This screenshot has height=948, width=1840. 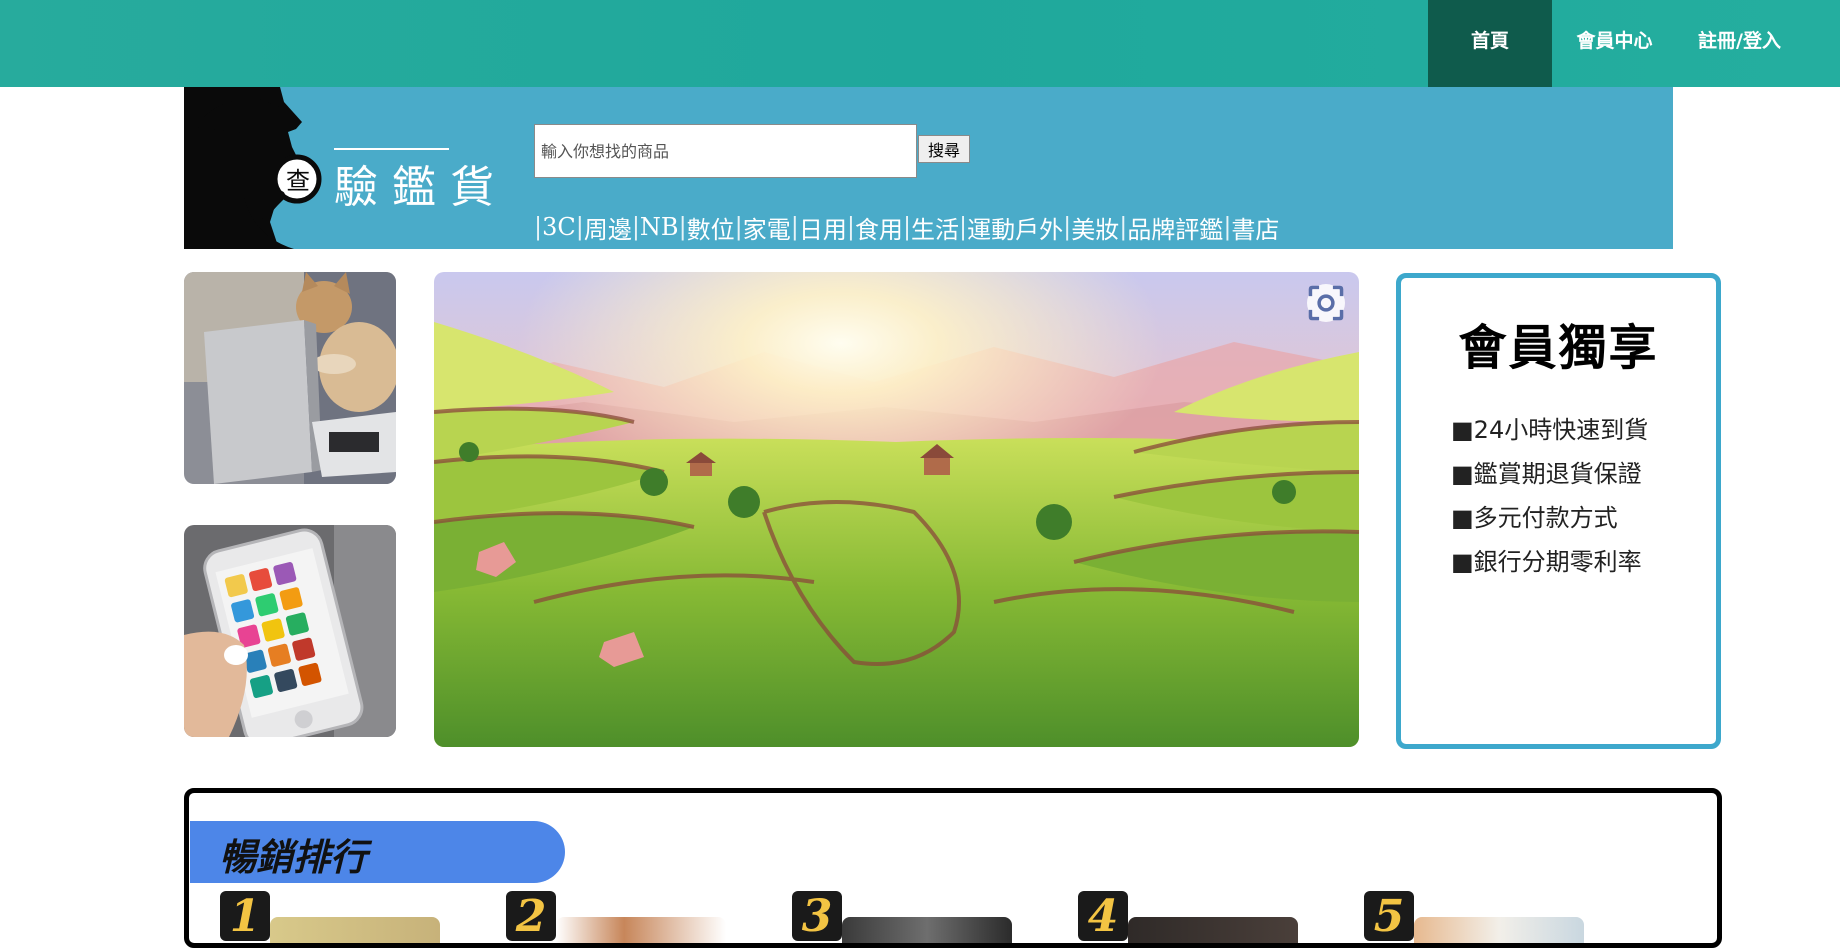 I want to click on logo-text: 驗鑑貨, so click(x=421, y=187).